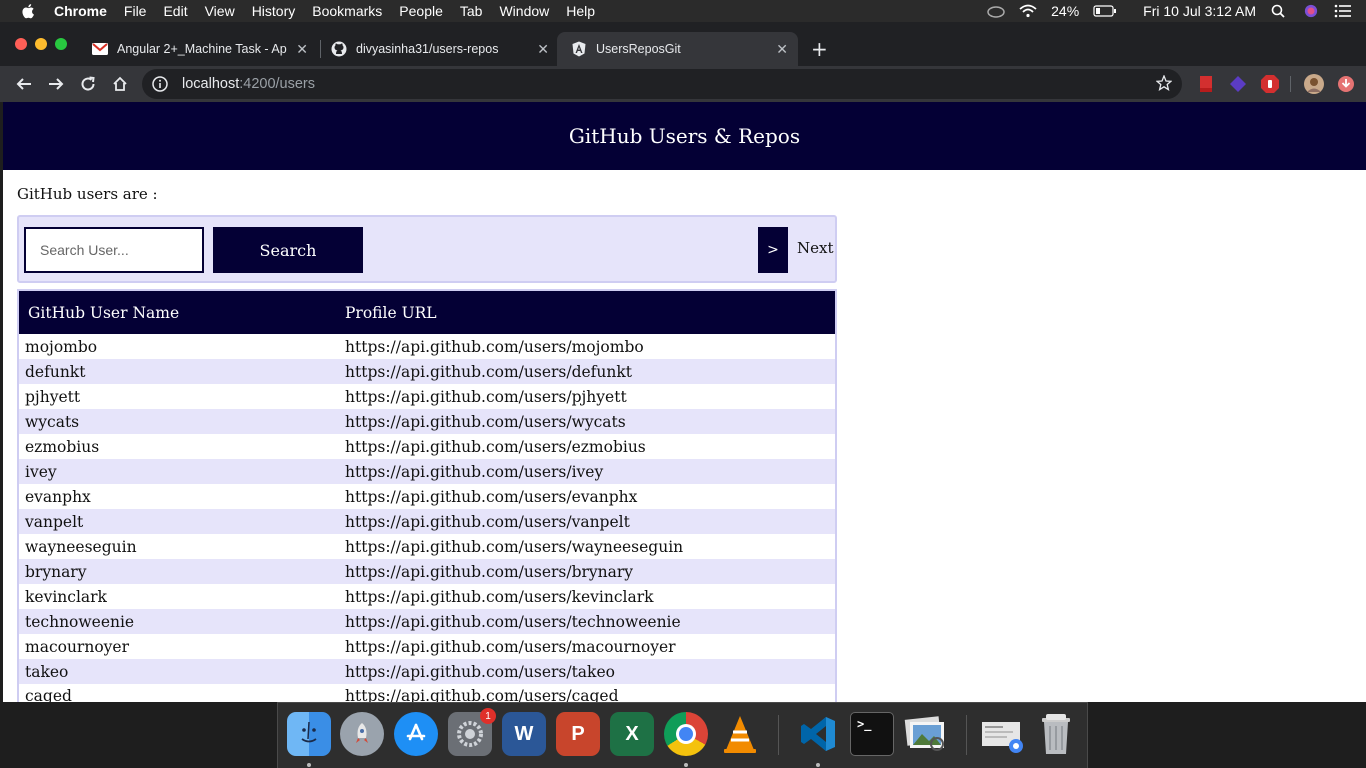 This screenshot has width=1366, height=768. I want to click on new-tab-plus-icon: +, so click(819, 49).